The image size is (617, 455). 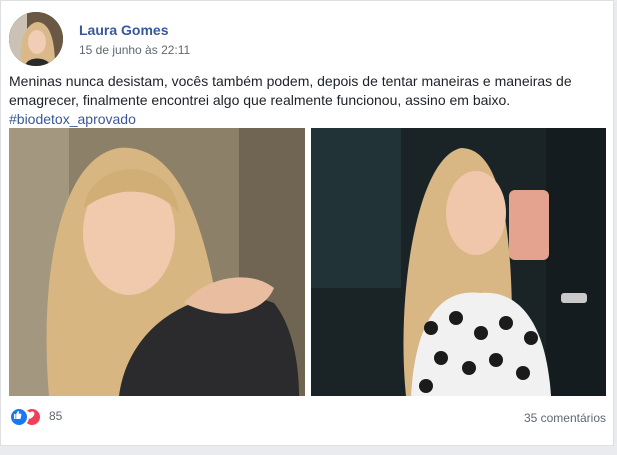 What do you see at coordinates (307, 418) in the screenshot?
I see `post-footer: 85 35 comentários` at bounding box center [307, 418].